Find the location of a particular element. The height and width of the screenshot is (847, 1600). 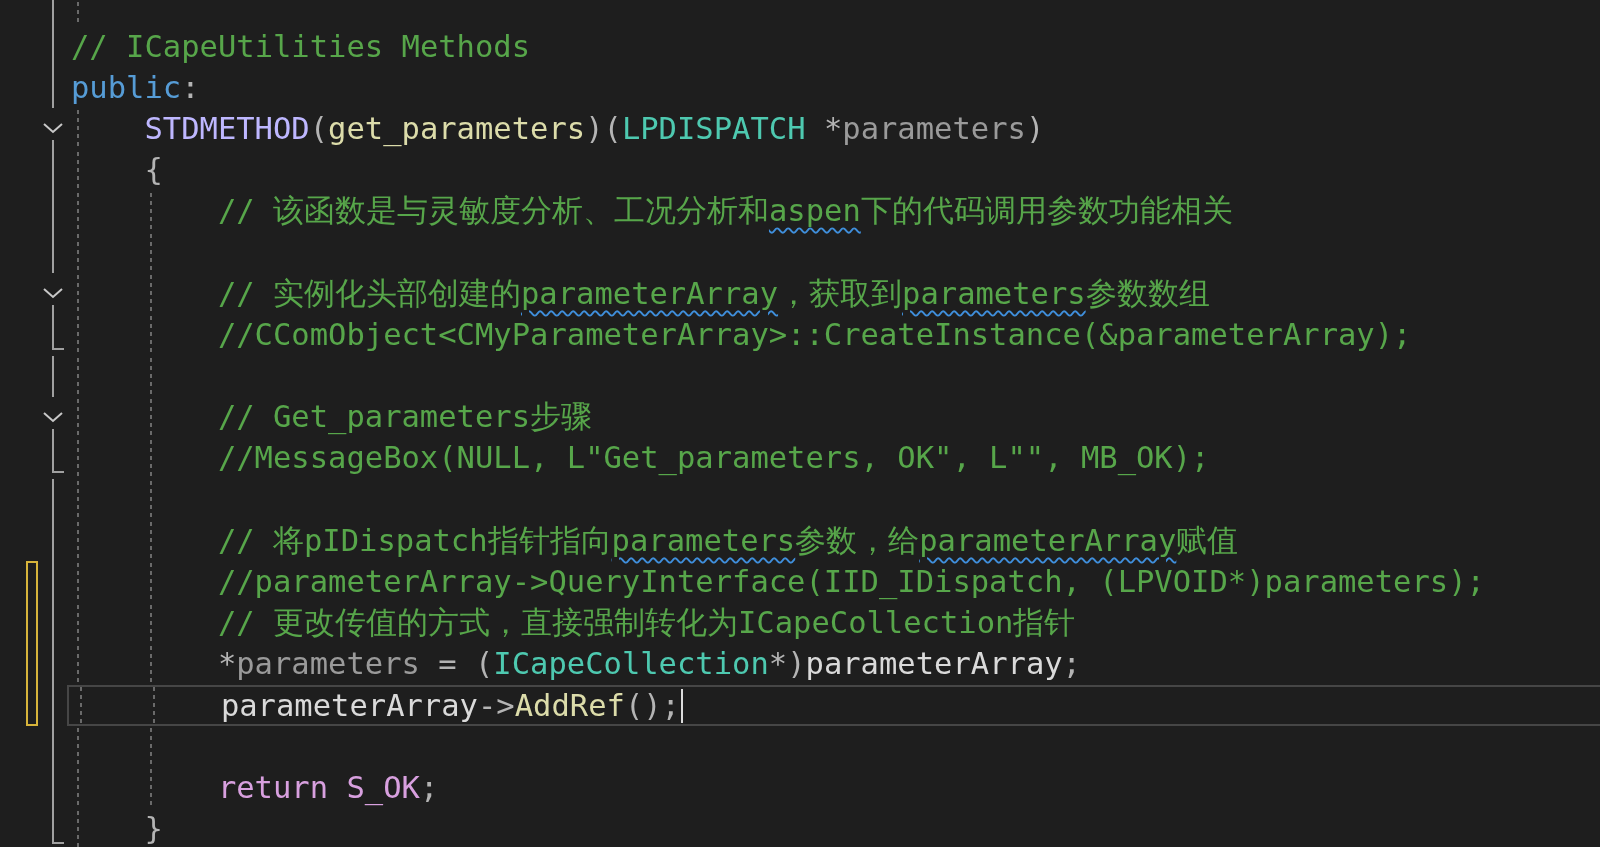

code-line: // ICapeUtilities Methods is located at coordinates (301, 46).